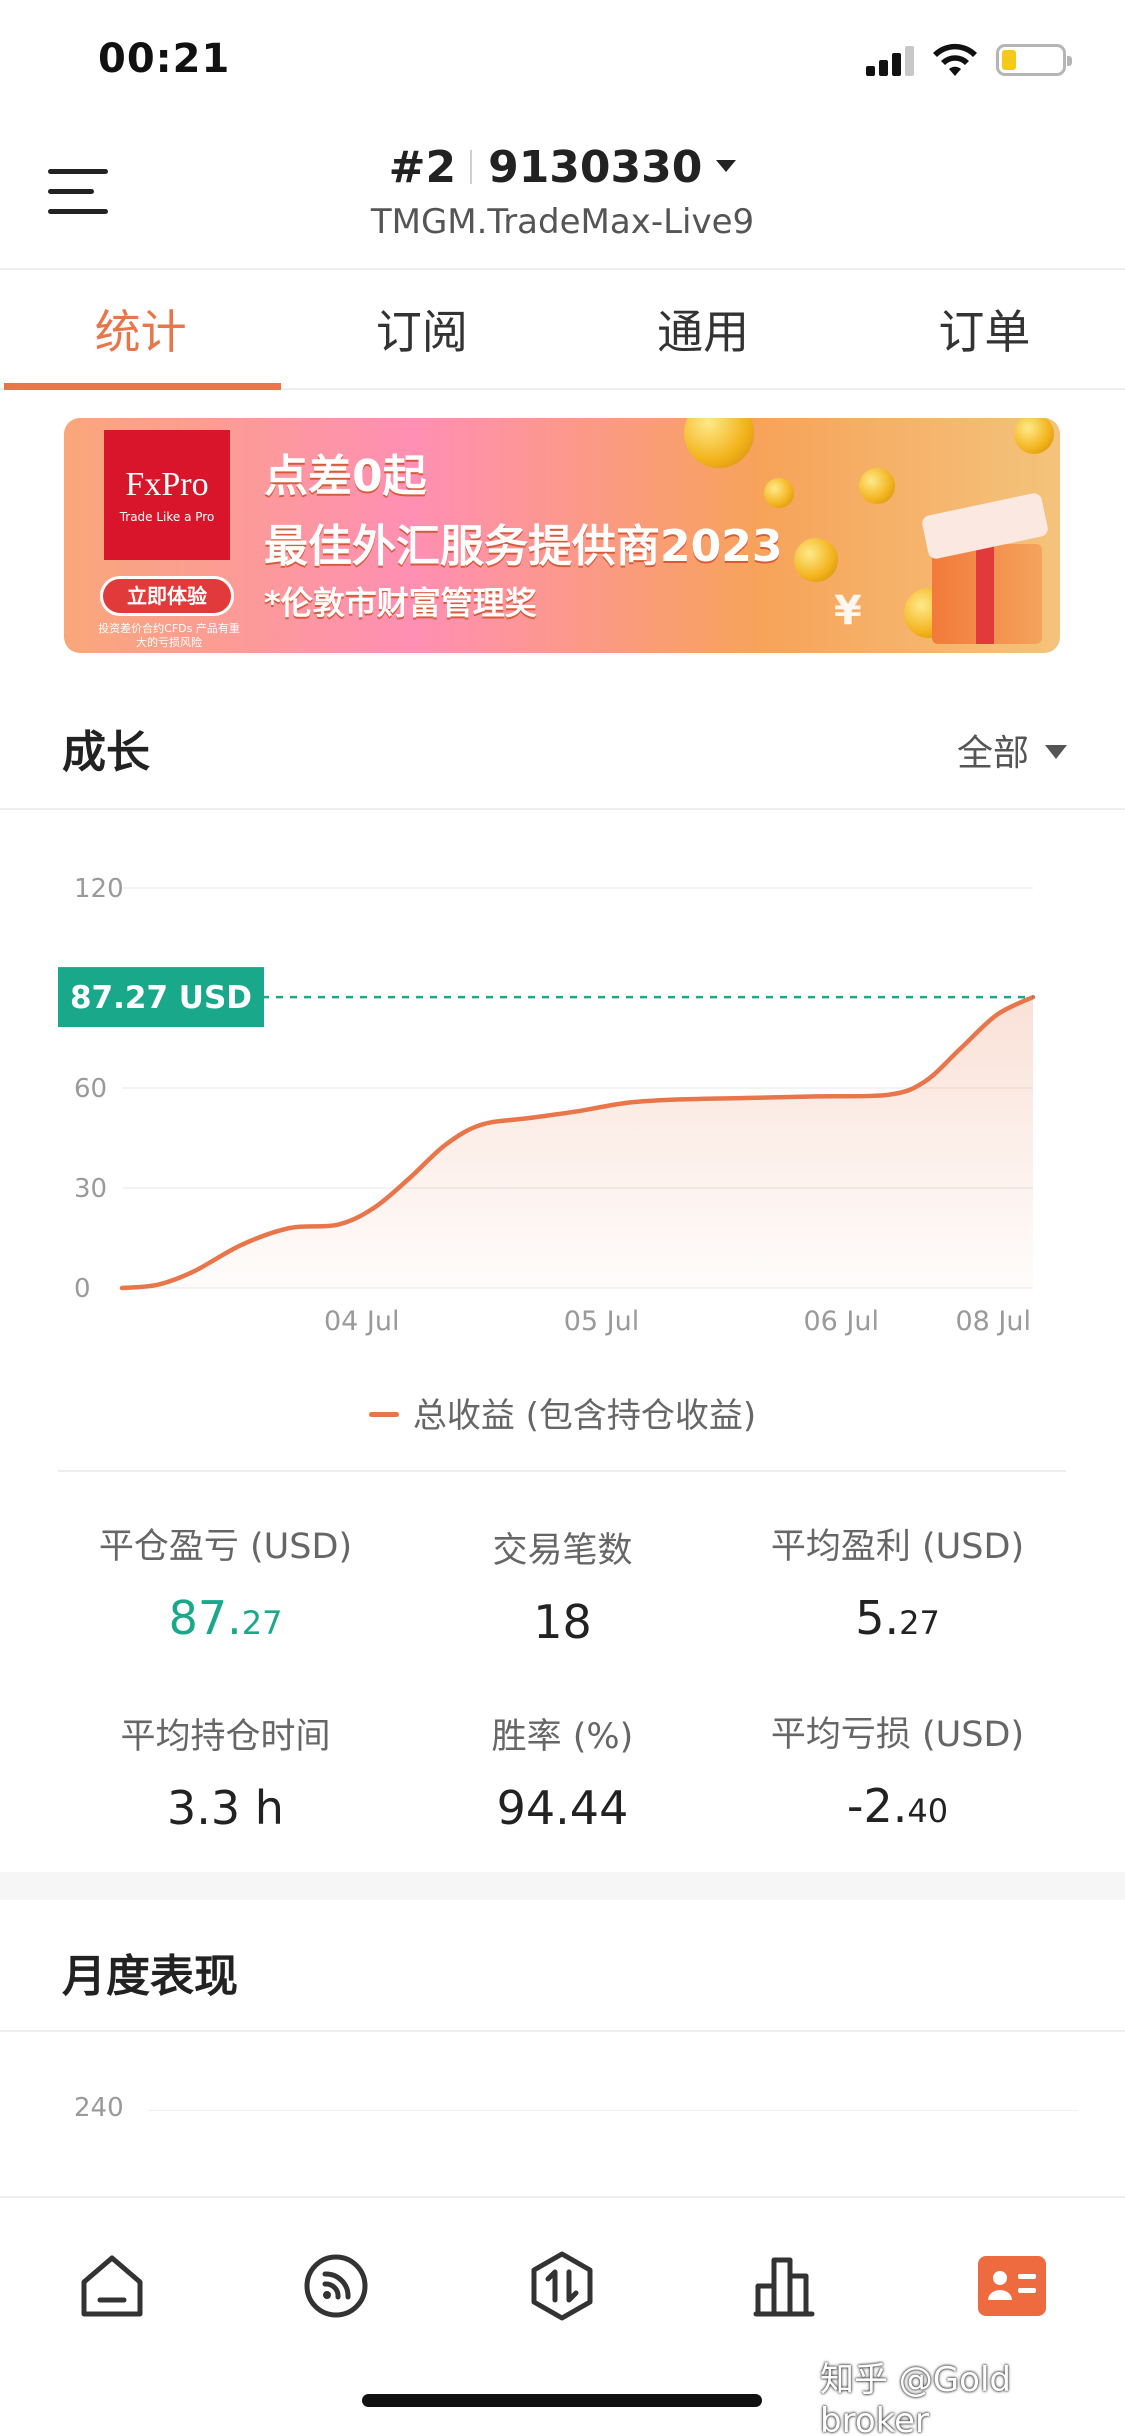 Image resolution: width=1125 pixels, height=2436 pixels. I want to click on status-bar: 00:21, so click(562, 60).